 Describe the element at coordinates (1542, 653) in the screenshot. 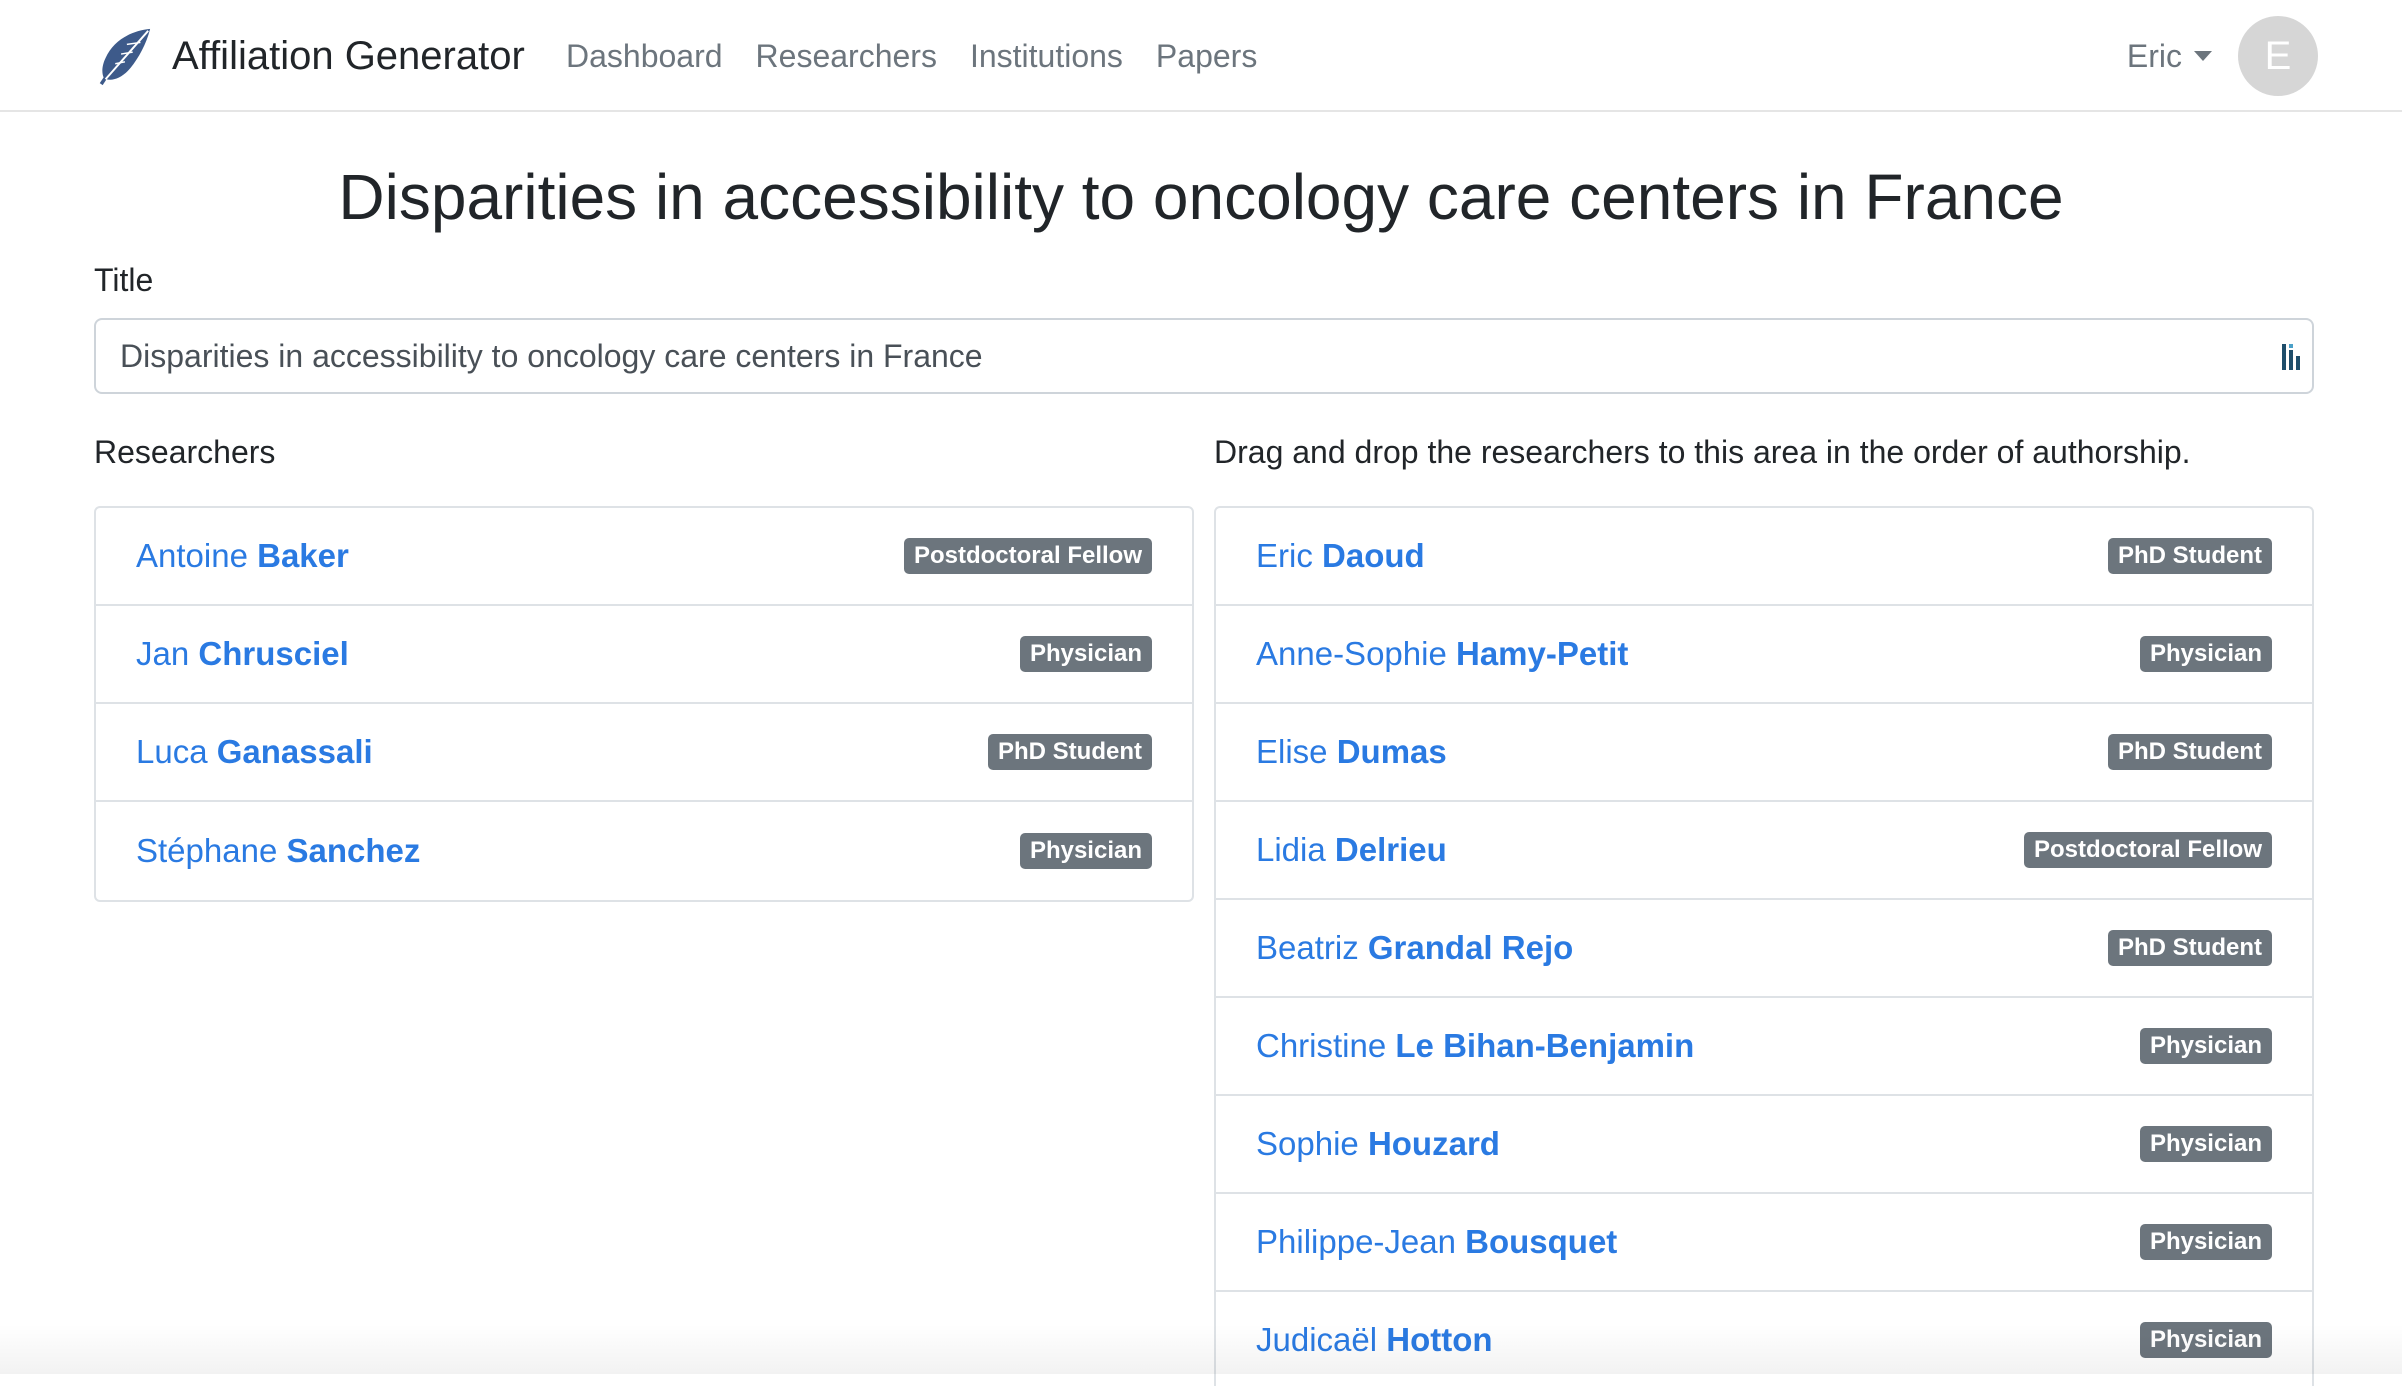

I see `last-name: Hamy-Petit` at that location.